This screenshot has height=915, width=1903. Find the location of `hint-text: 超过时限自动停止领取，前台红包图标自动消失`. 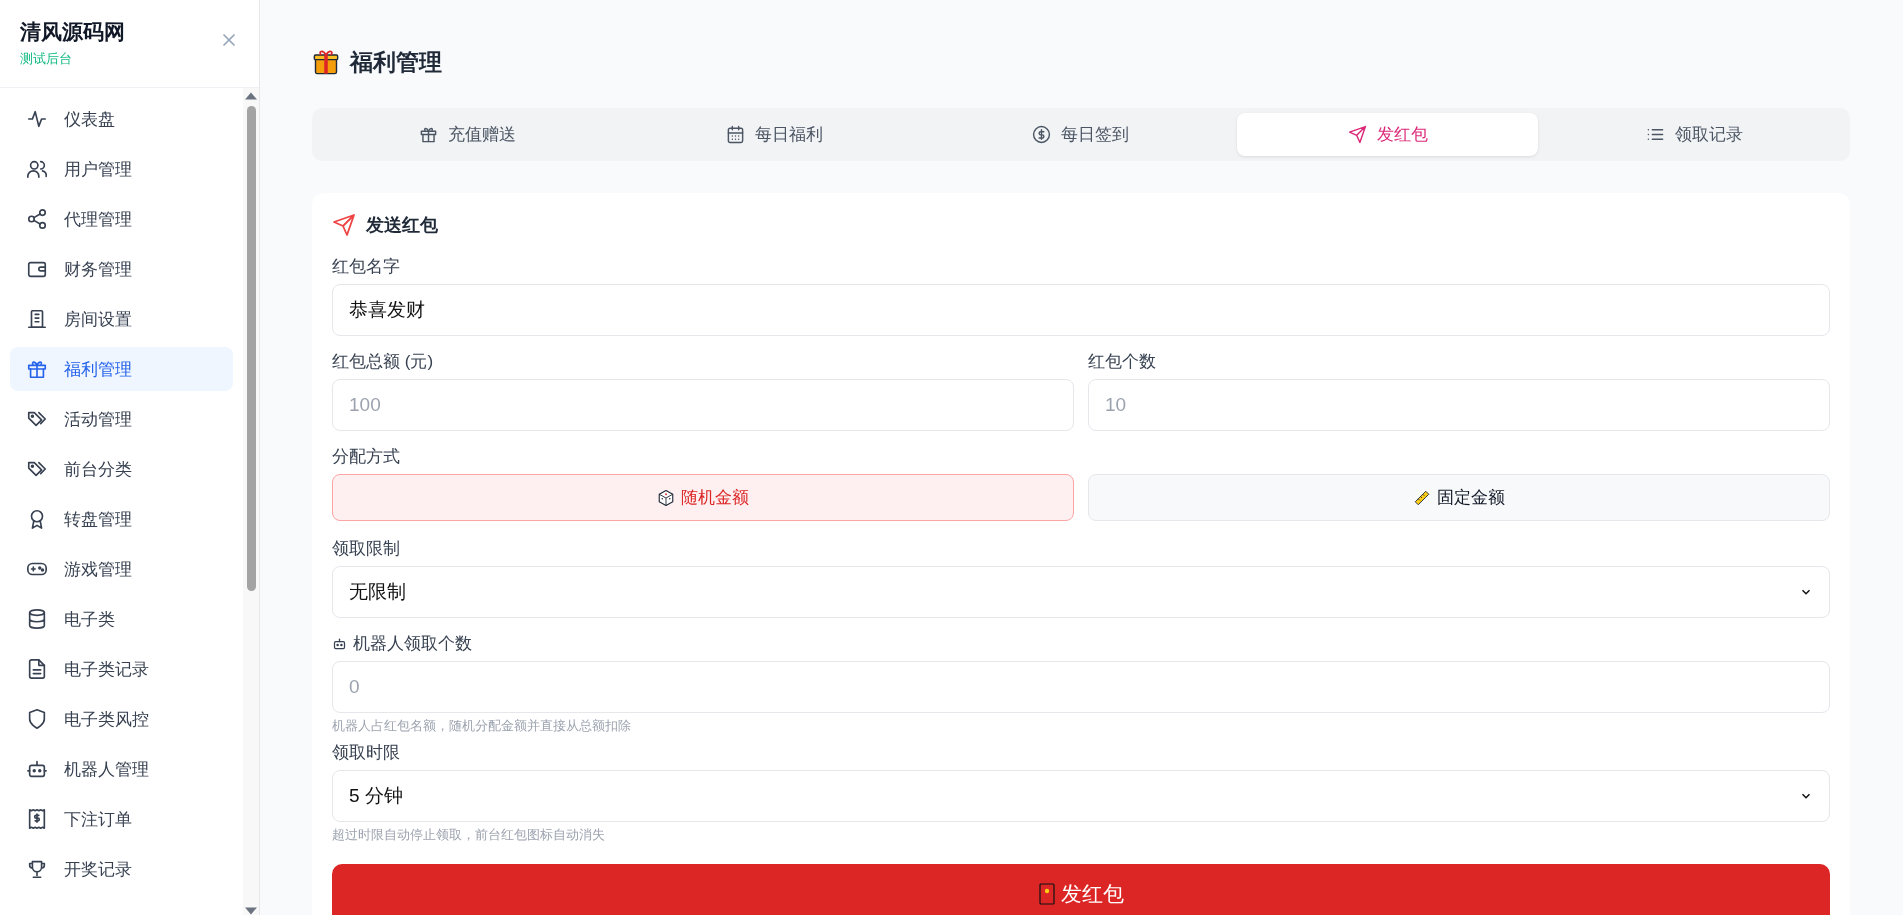

hint-text: 超过时限自动停止领取，前台红包图标自动消失 is located at coordinates (469, 835).